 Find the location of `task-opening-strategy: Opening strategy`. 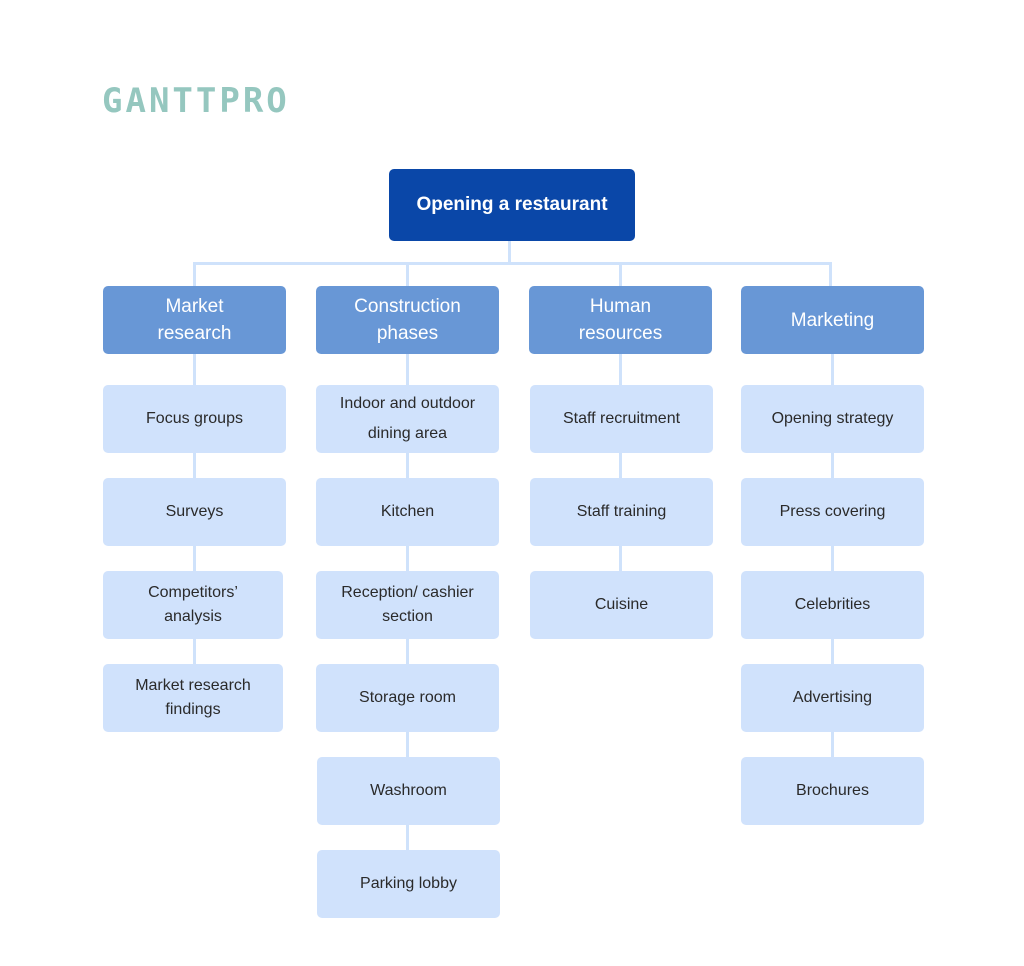

task-opening-strategy: Opening strategy is located at coordinates (832, 419).